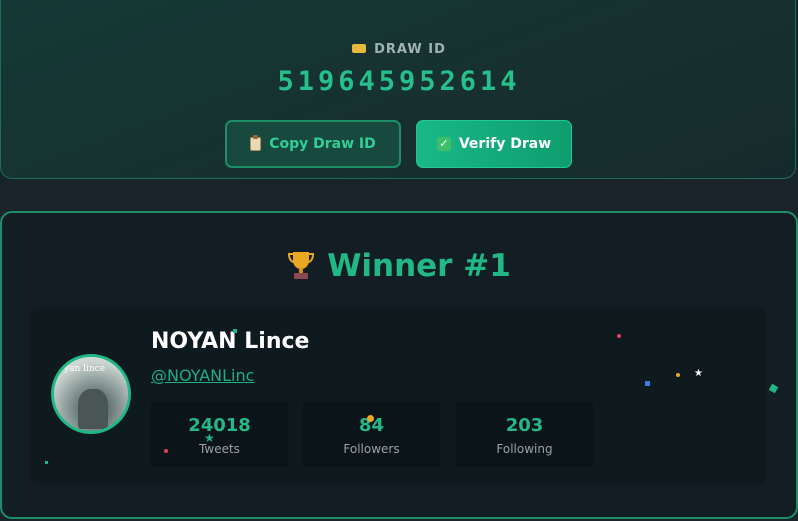 This screenshot has height=521, width=798. What do you see at coordinates (93, 409) in the screenshot?
I see `avatar-figure` at bounding box center [93, 409].